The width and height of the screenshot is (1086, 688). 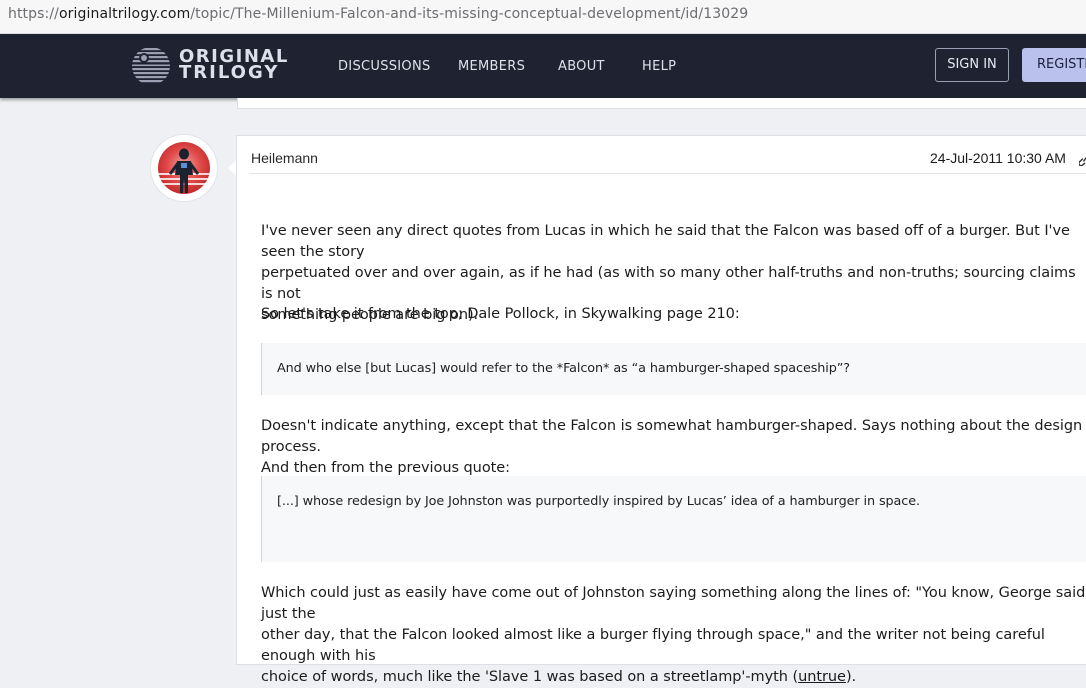 I want to click on author-name: Heilemann, so click(x=284, y=158).